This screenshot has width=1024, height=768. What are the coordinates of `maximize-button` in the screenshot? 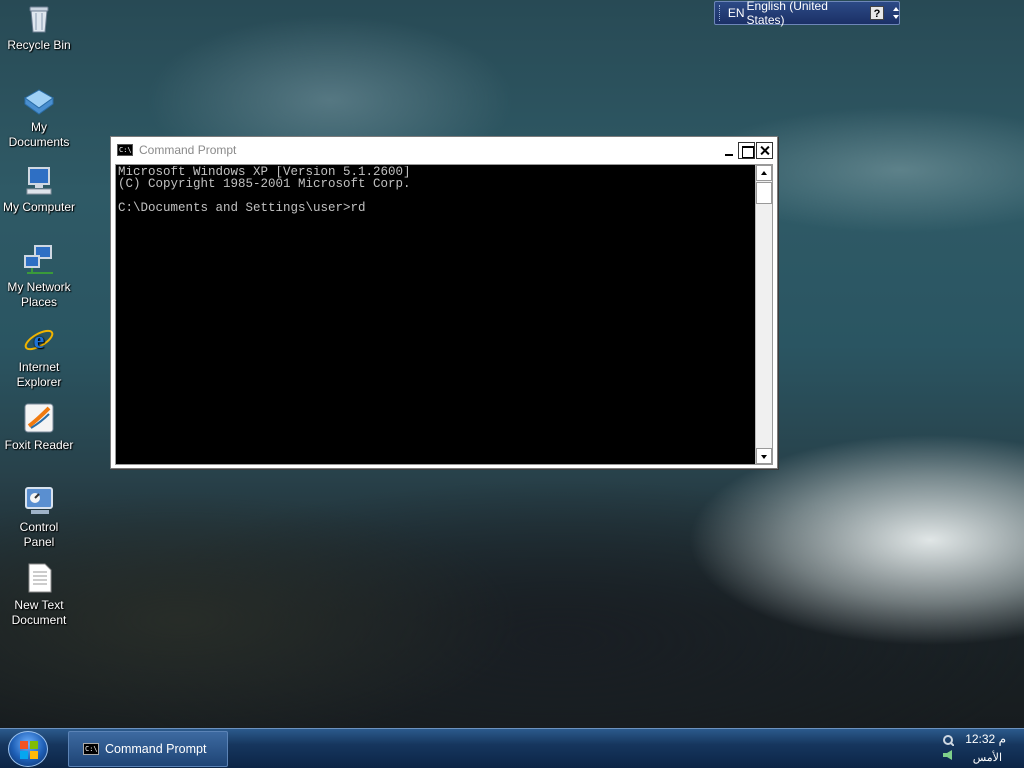 It's located at (746, 150).